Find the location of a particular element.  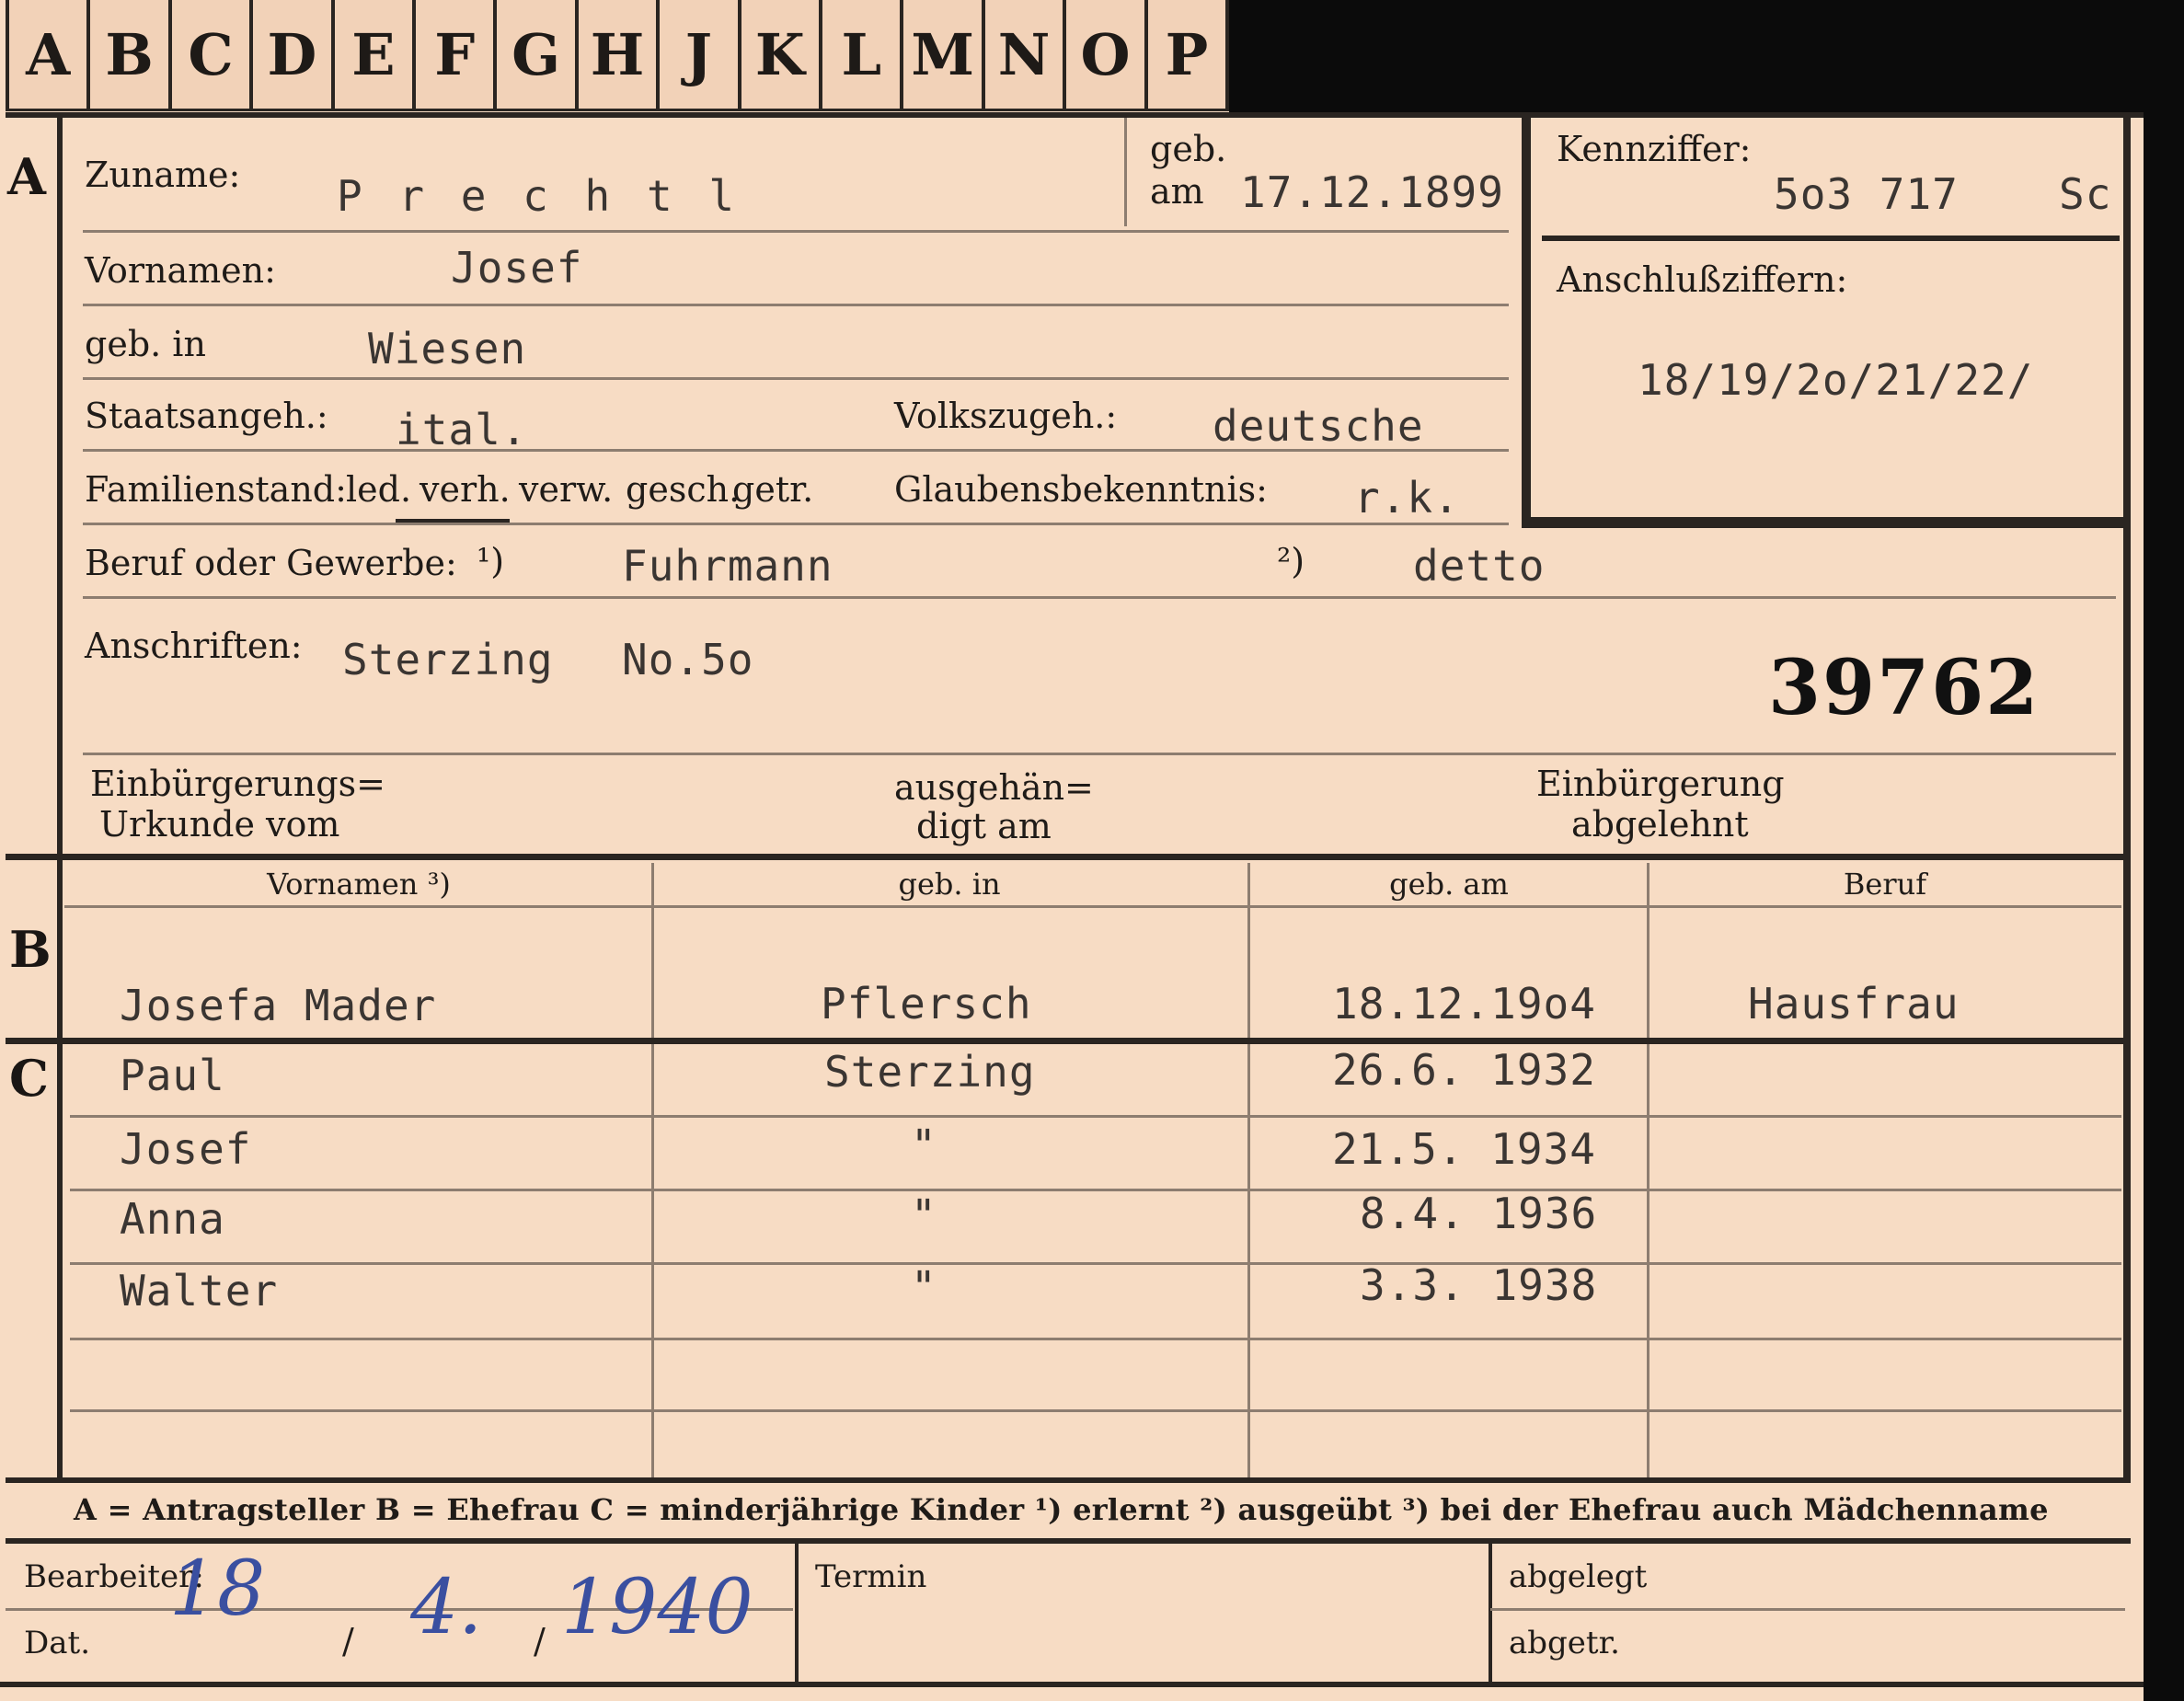

detached-label: abgetr. is located at coordinates (1564, 1643).